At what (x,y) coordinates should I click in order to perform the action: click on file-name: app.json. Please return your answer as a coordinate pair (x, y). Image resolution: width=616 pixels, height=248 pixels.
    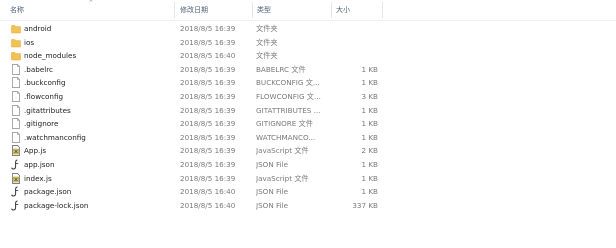
    Looking at the image, I should click on (39, 164).